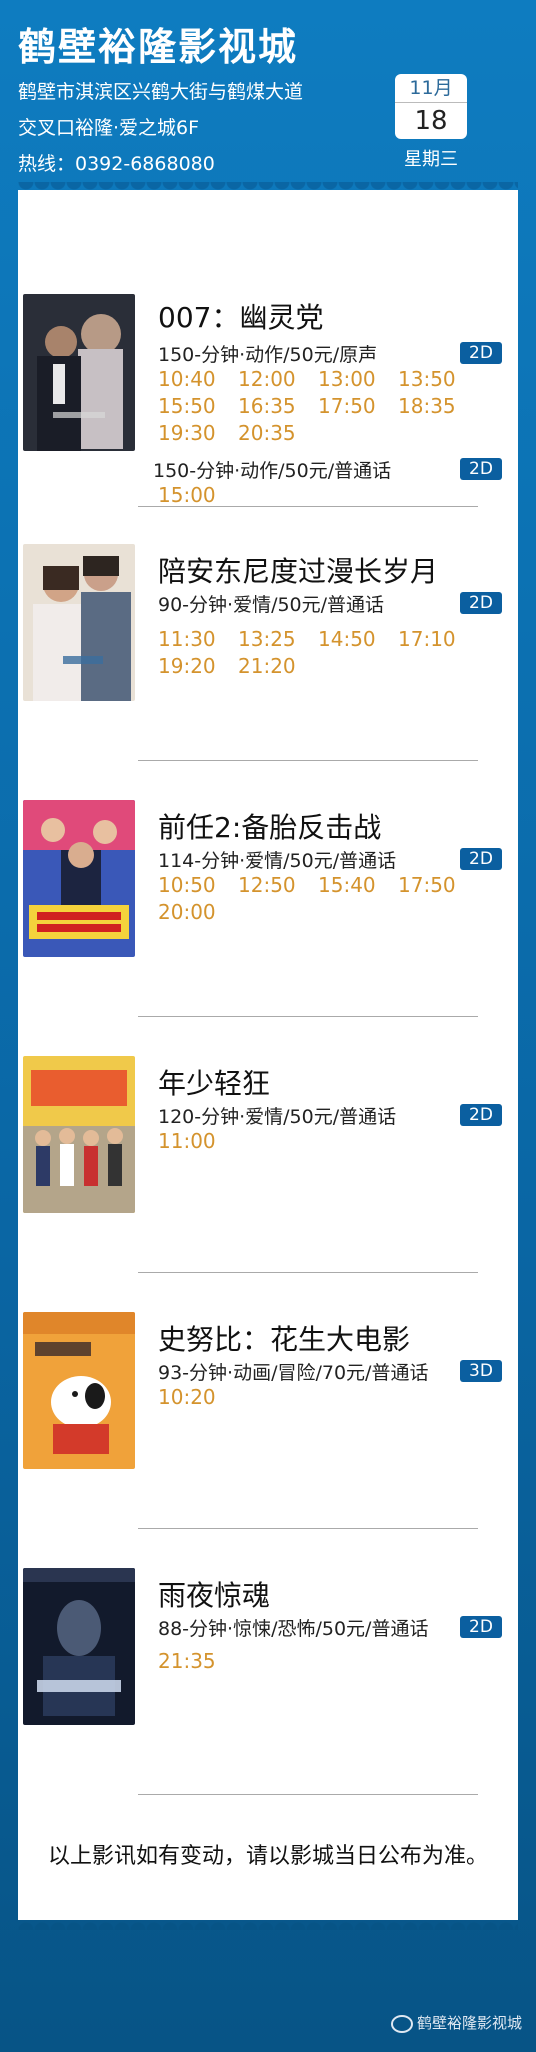 The width and height of the screenshot is (536, 2052). Describe the element at coordinates (469, 2023) in the screenshot. I see `wechat-account-name: 鹤壁裕隆影视城` at that location.